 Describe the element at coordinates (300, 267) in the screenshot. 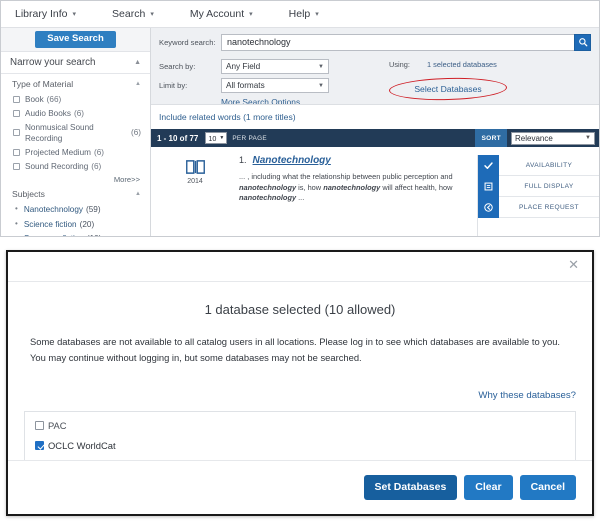

I see `dialog-header: ✕` at that location.